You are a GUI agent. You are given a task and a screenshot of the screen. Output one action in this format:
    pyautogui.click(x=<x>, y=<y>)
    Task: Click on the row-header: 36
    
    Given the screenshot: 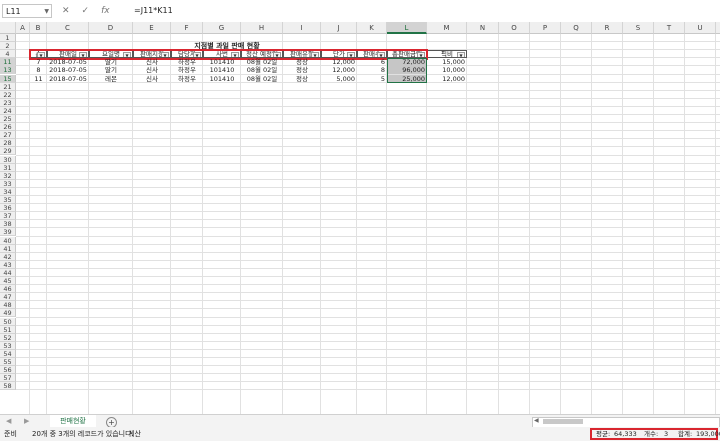 What is the action you would take?
    pyautogui.click(x=8, y=208)
    